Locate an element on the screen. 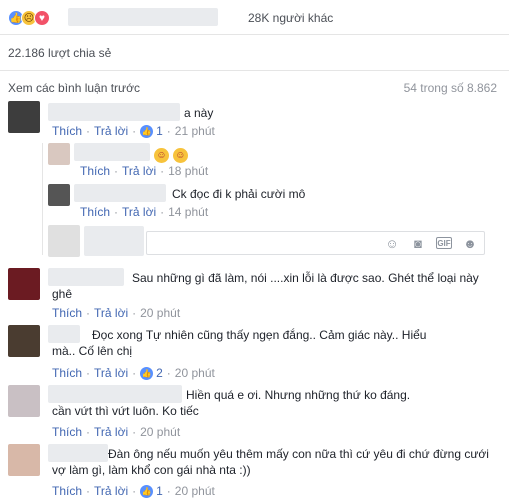 The width and height of the screenshot is (509, 501). reaction-summary: 👍 ☹ ♥ is located at coordinates (29, 18).